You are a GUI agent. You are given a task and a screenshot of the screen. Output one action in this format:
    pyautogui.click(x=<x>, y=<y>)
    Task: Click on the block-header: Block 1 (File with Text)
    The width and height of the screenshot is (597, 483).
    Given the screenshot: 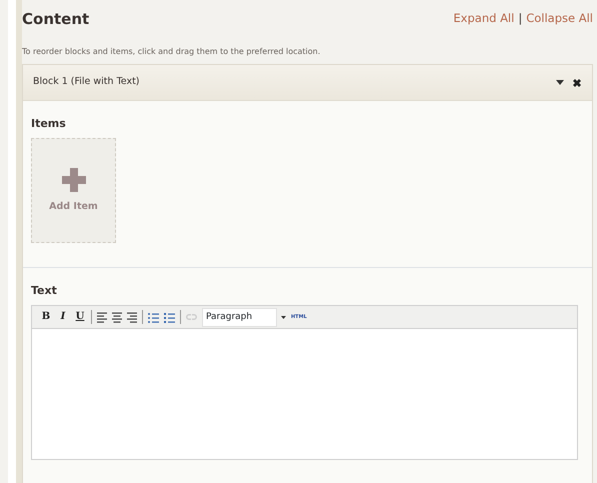 What is the action you would take?
    pyautogui.click(x=307, y=83)
    